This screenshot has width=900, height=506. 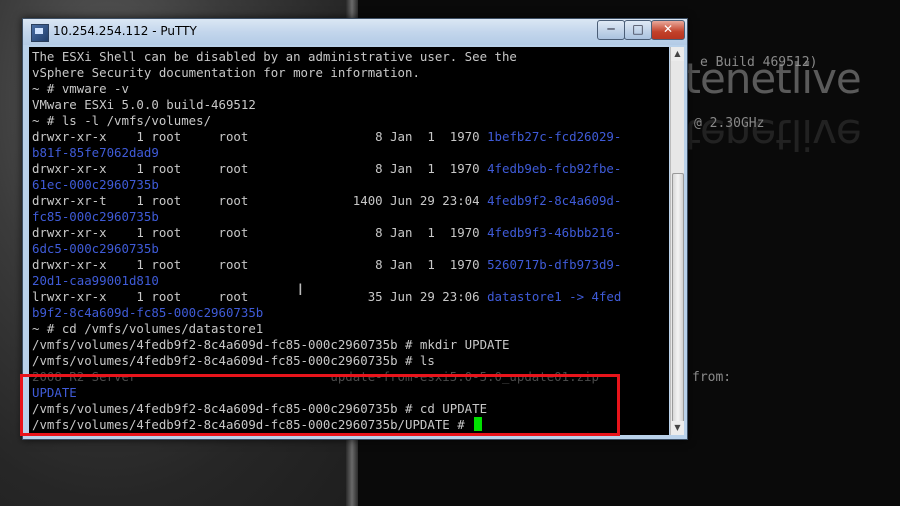 I want to click on terminal-text-segment: ~ # vmware -v, so click(x=80, y=88).